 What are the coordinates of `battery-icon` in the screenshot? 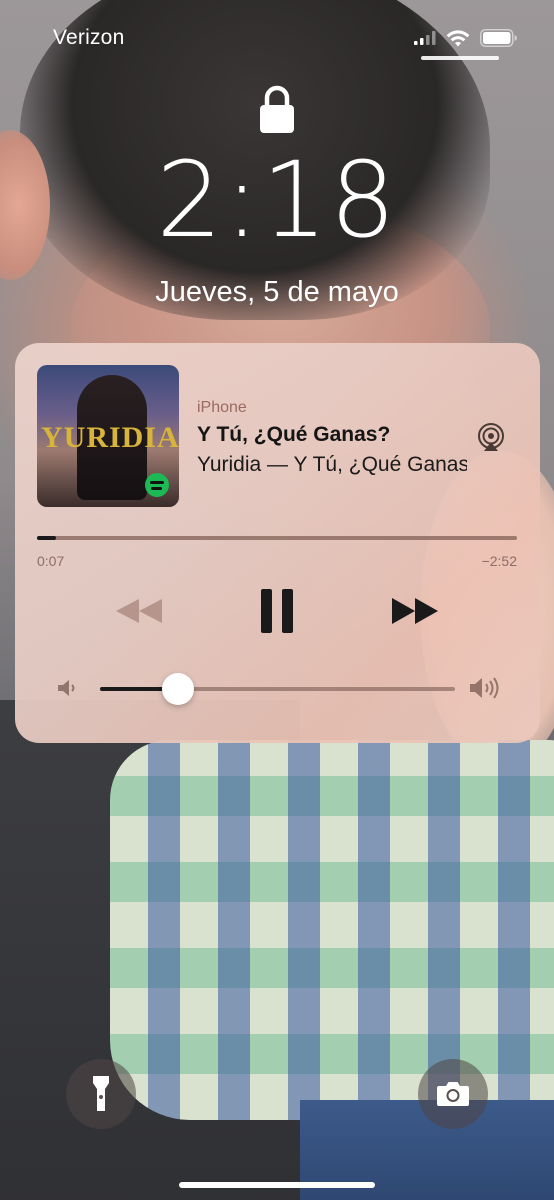 It's located at (498, 38).